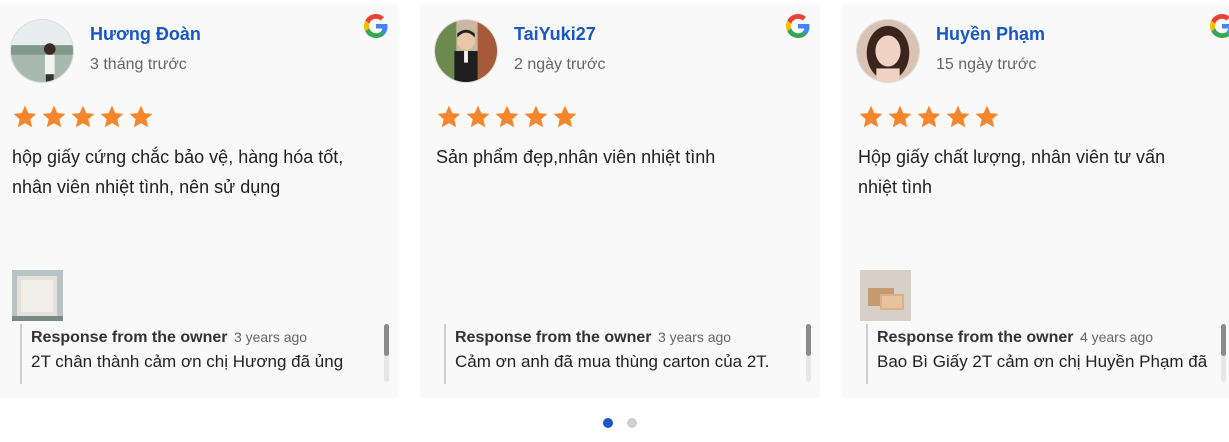 This screenshot has width=1229, height=442. I want to click on response-text: Bao Bì Giấy 2T cảm ơn chị Huyền Phạm đã, so click(1042, 361).